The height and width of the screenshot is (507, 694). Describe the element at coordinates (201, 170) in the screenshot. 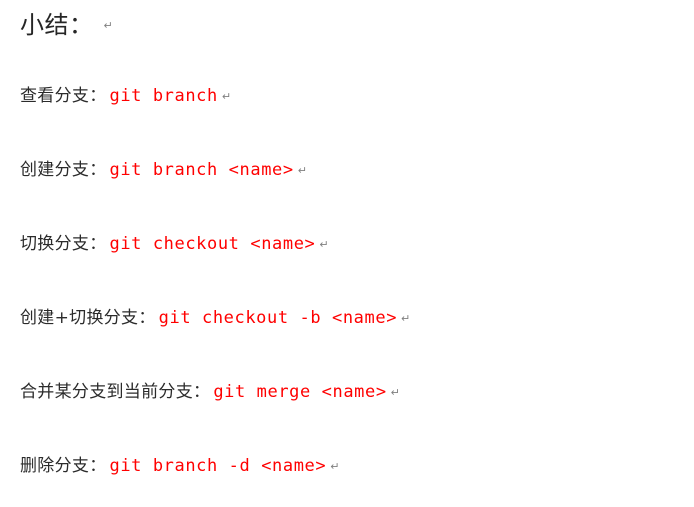

I see `command-code: git branch <name>` at that location.